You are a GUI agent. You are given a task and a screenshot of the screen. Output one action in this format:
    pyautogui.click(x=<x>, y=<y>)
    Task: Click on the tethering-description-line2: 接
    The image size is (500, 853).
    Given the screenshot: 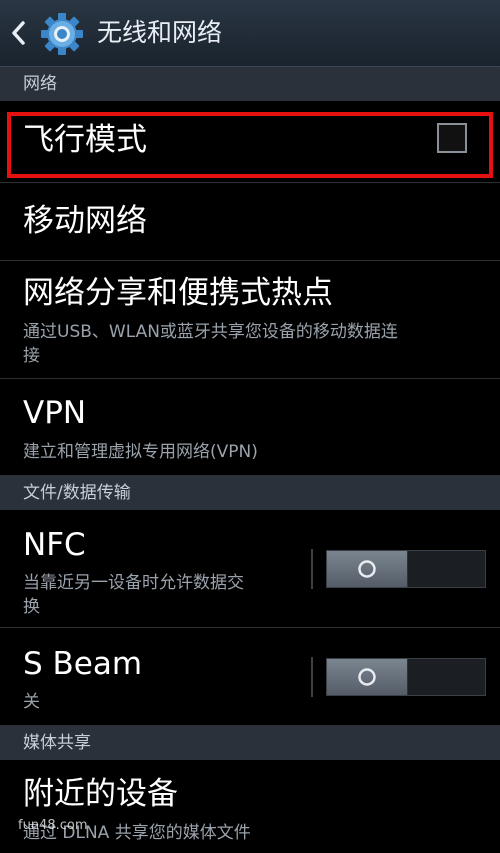 What is the action you would take?
    pyautogui.click(x=31, y=356)
    